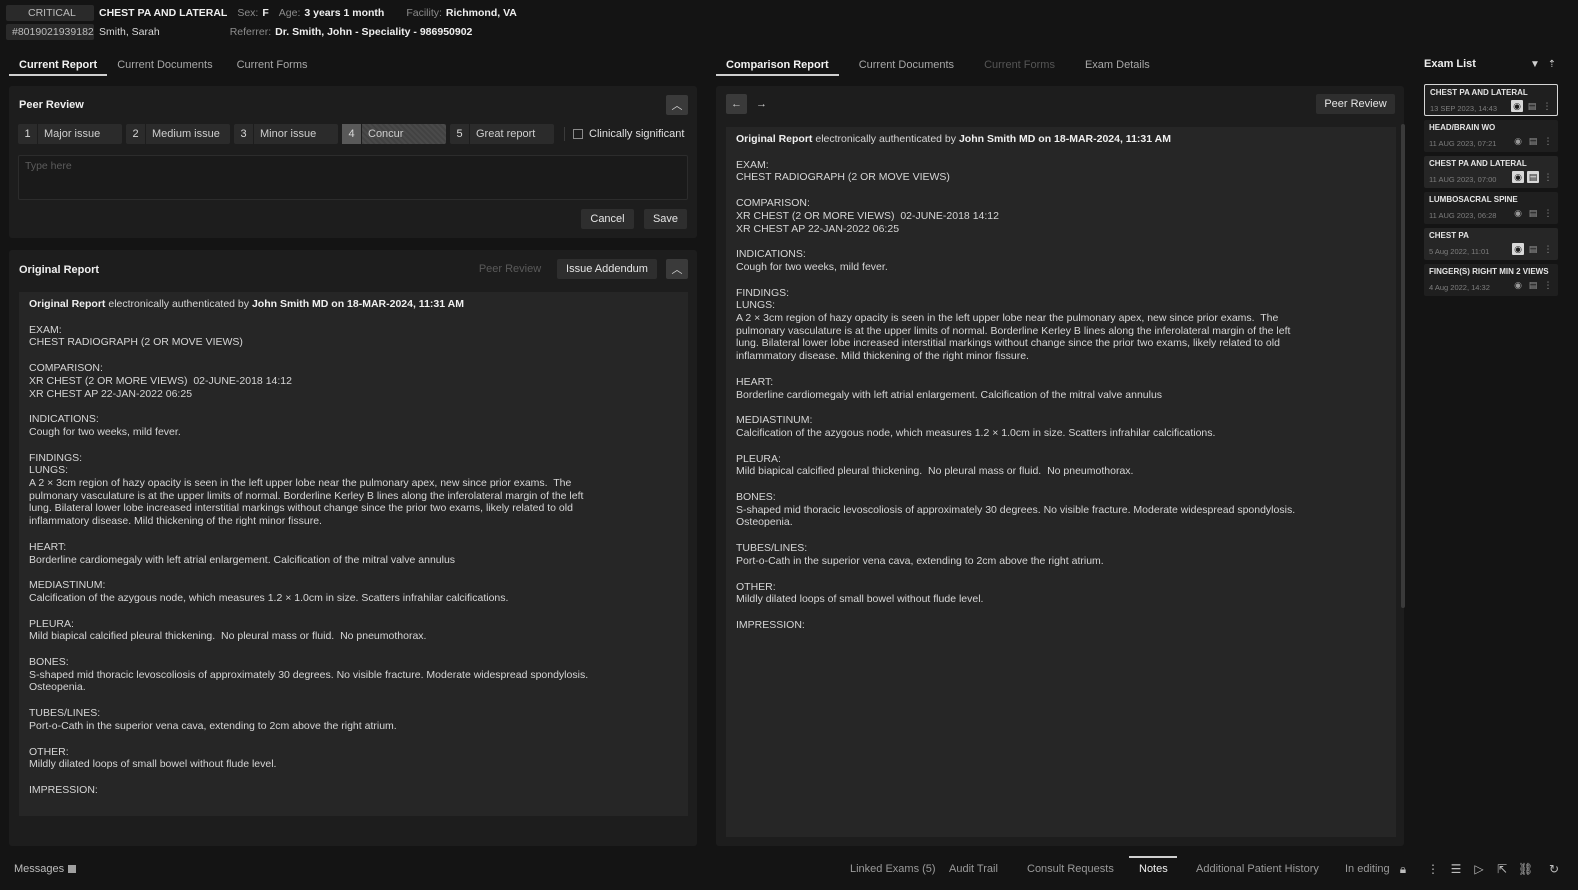 The width and height of the screenshot is (1578, 890). What do you see at coordinates (129, 32) in the screenshot?
I see `patient-name: Smith, Sarah` at bounding box center [129, 32].